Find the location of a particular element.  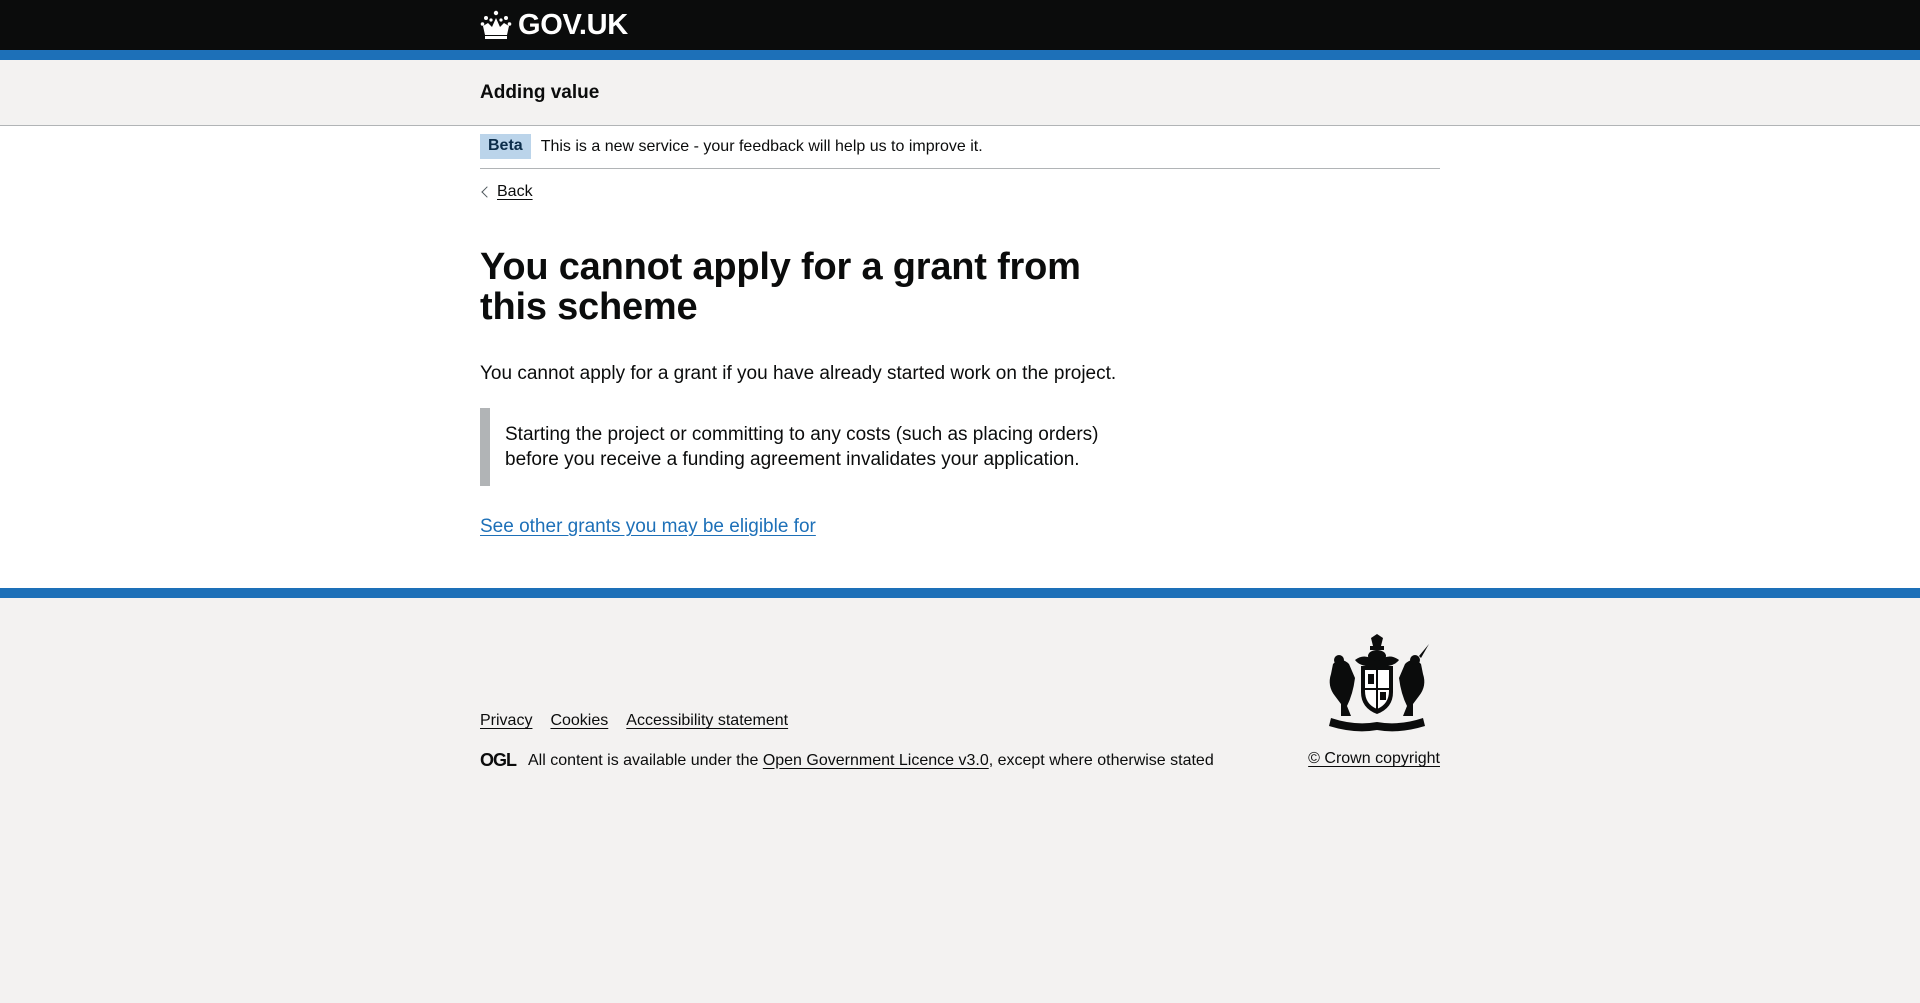

footer-link-accessibility: Accessibility statement is located at coordinates (707, 721).